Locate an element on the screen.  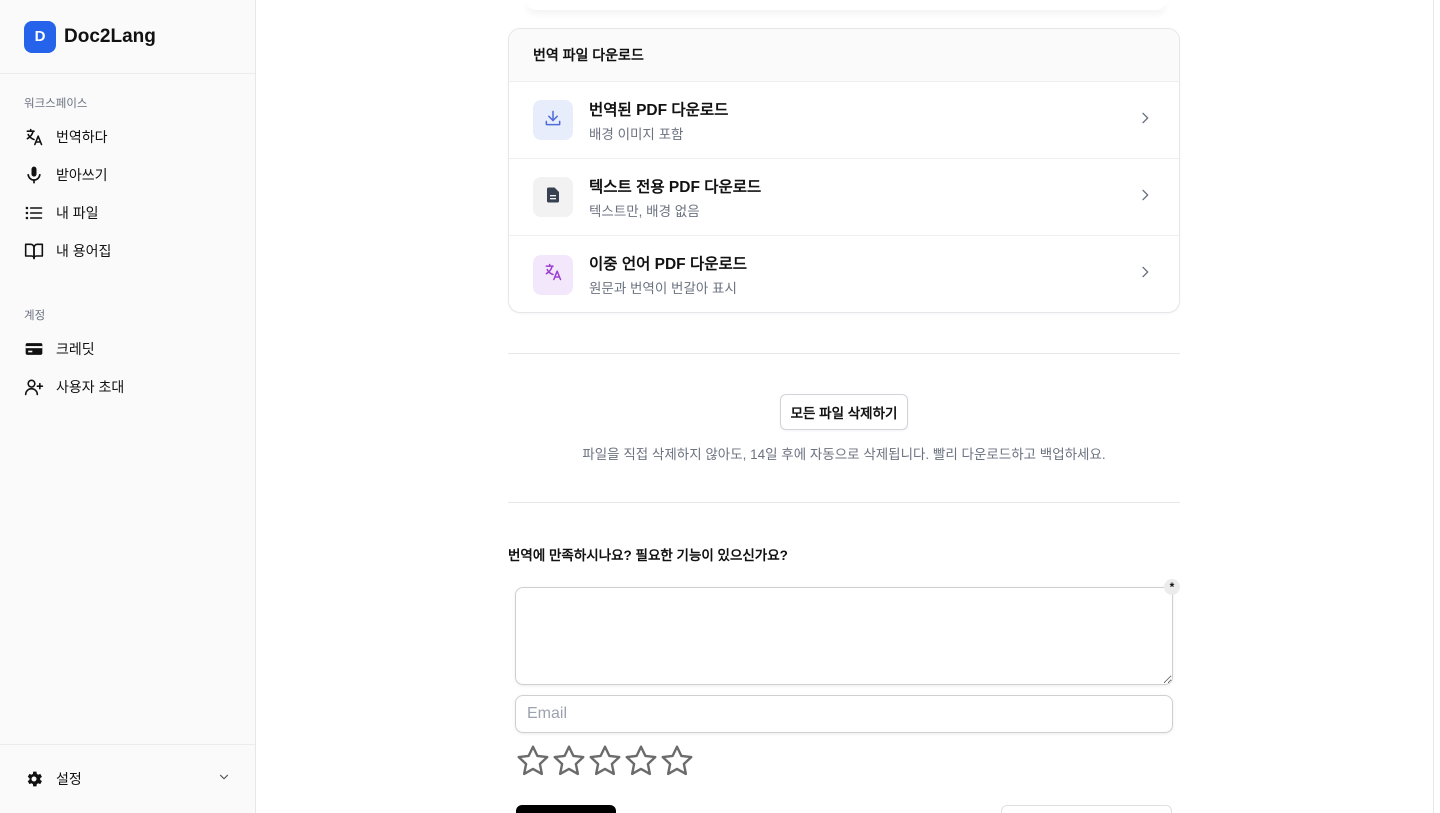
book-icon is located at coordinates (34, 251).